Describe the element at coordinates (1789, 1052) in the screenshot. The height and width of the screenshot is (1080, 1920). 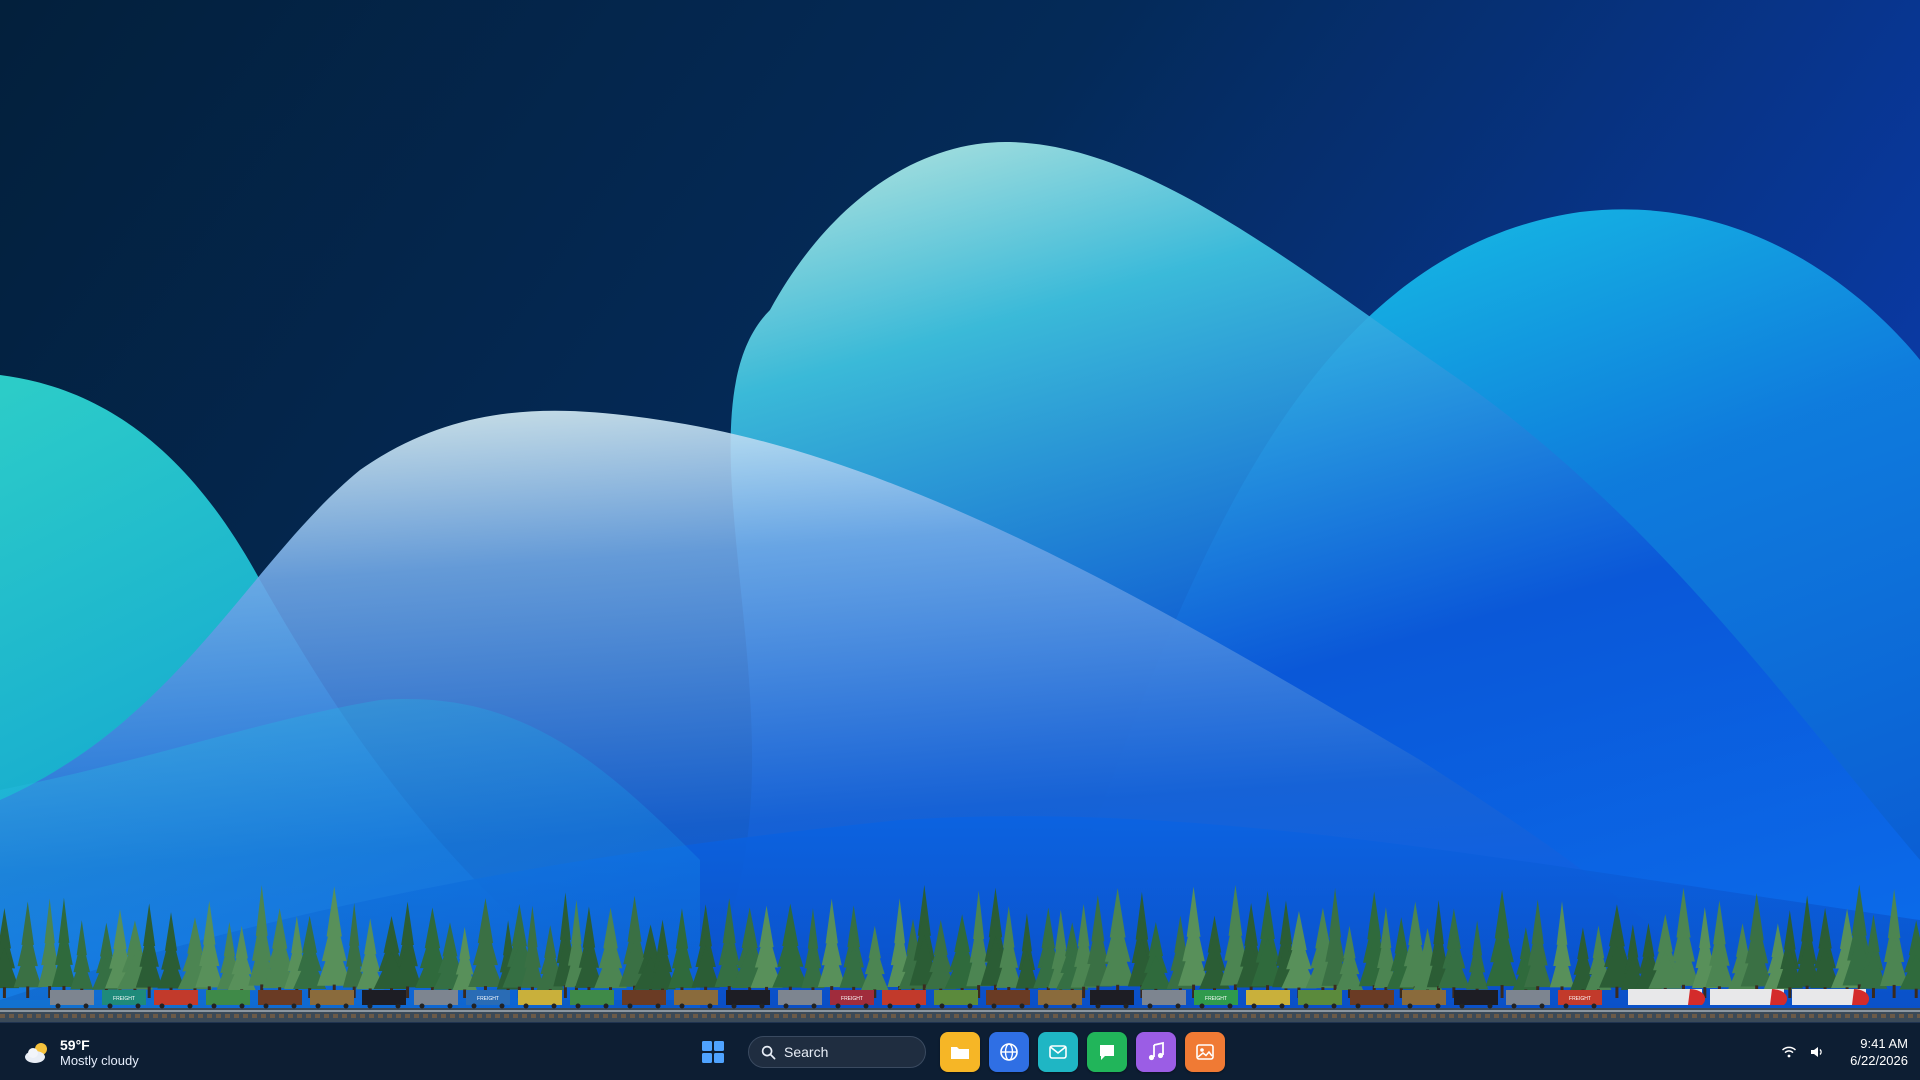
I see `wifi-button` at that location.